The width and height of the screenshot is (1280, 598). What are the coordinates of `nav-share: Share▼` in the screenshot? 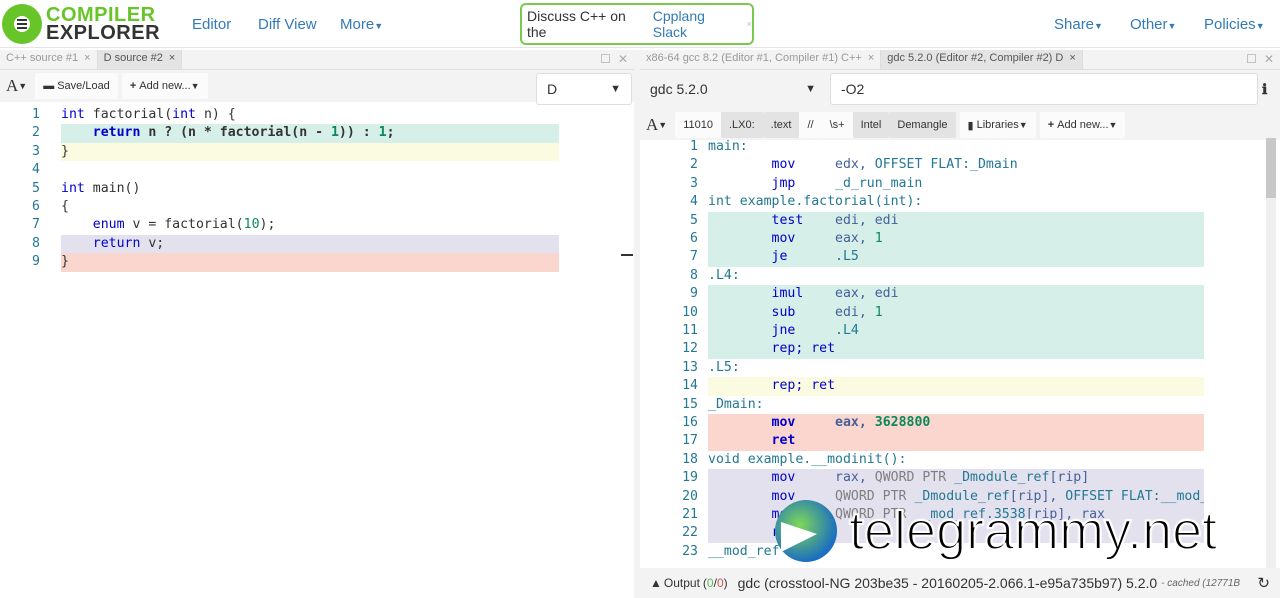 It's located at (1078, 24).